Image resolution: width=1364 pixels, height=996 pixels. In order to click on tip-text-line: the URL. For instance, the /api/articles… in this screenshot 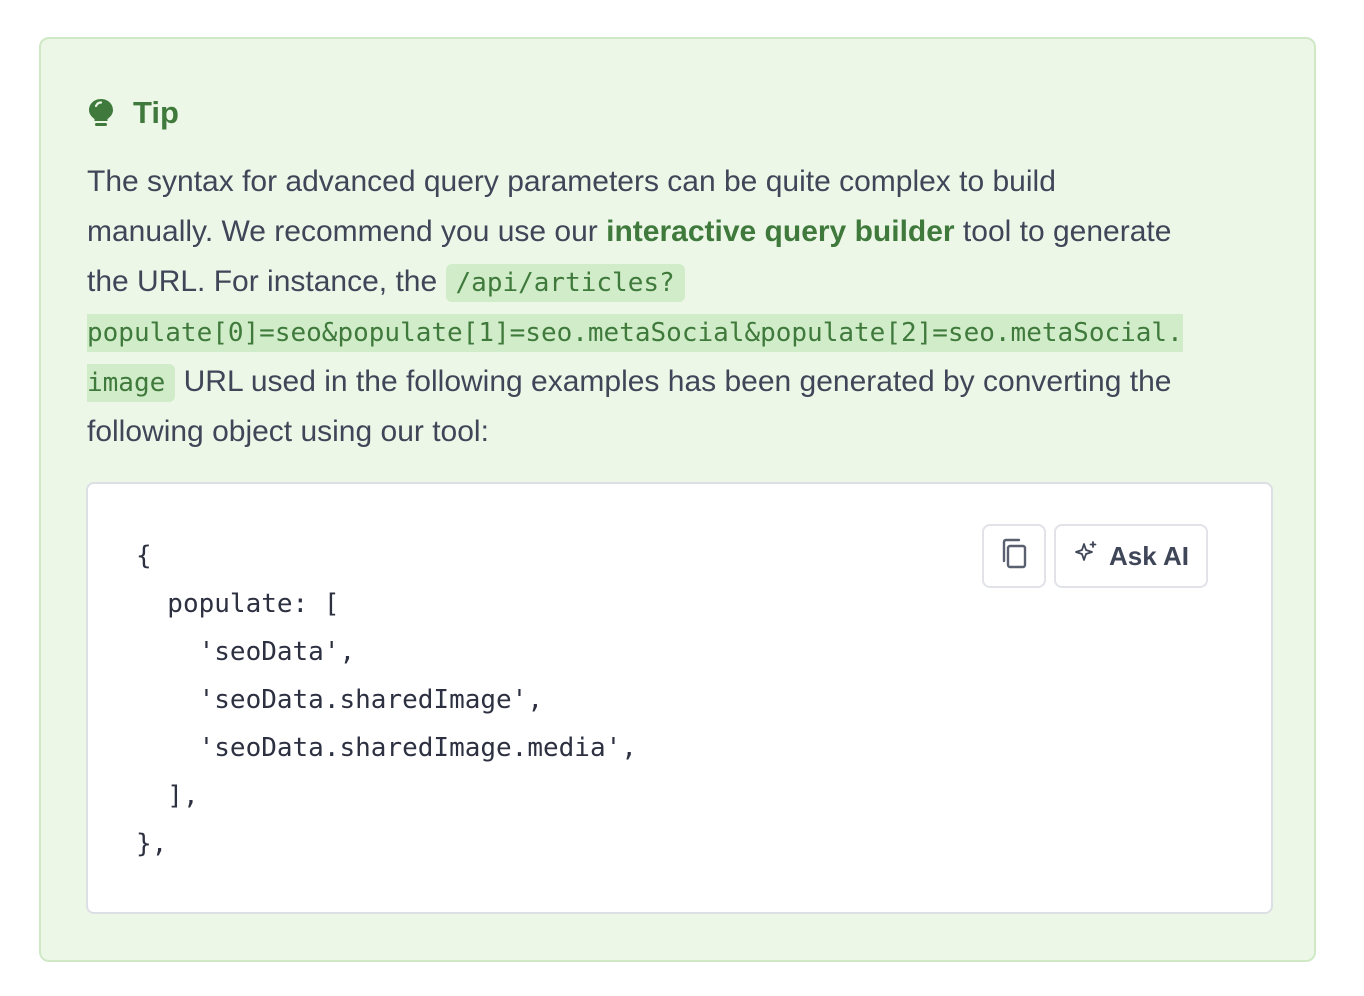, I will do `click(682, 282)`.